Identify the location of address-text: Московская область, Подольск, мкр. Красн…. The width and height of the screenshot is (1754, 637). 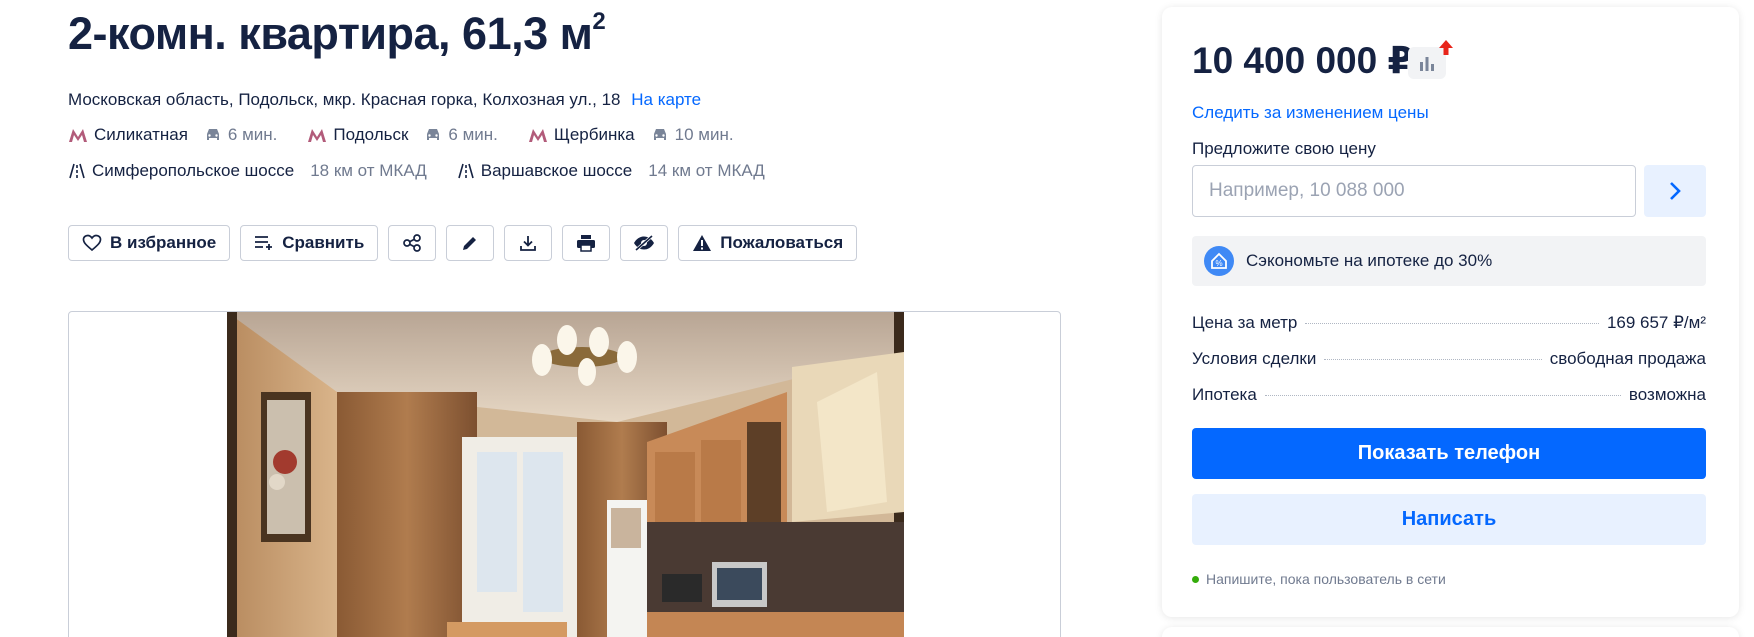
(344, 99).